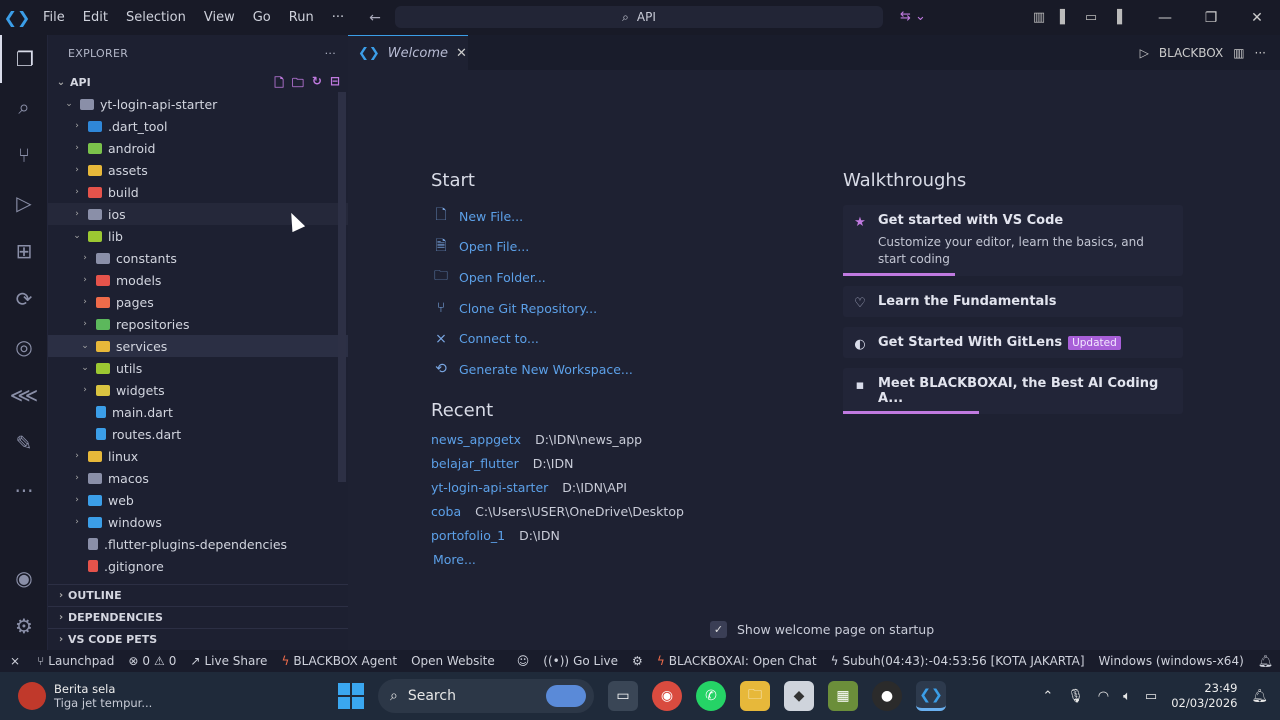 The image size is (1280, 720). Describe the element at coordinates (639, 17) in the screenshot. I see `command-center: ⌕ API` at that location.